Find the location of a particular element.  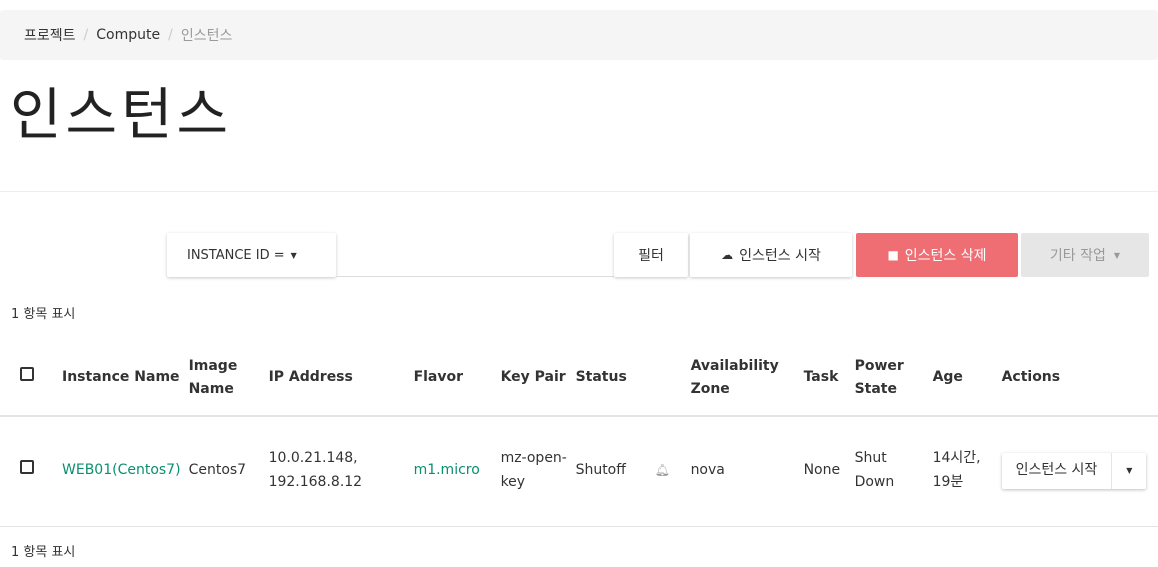

row-actions-group: 인스턴스 시작 ▼ is located at coordinates (1074, 471).